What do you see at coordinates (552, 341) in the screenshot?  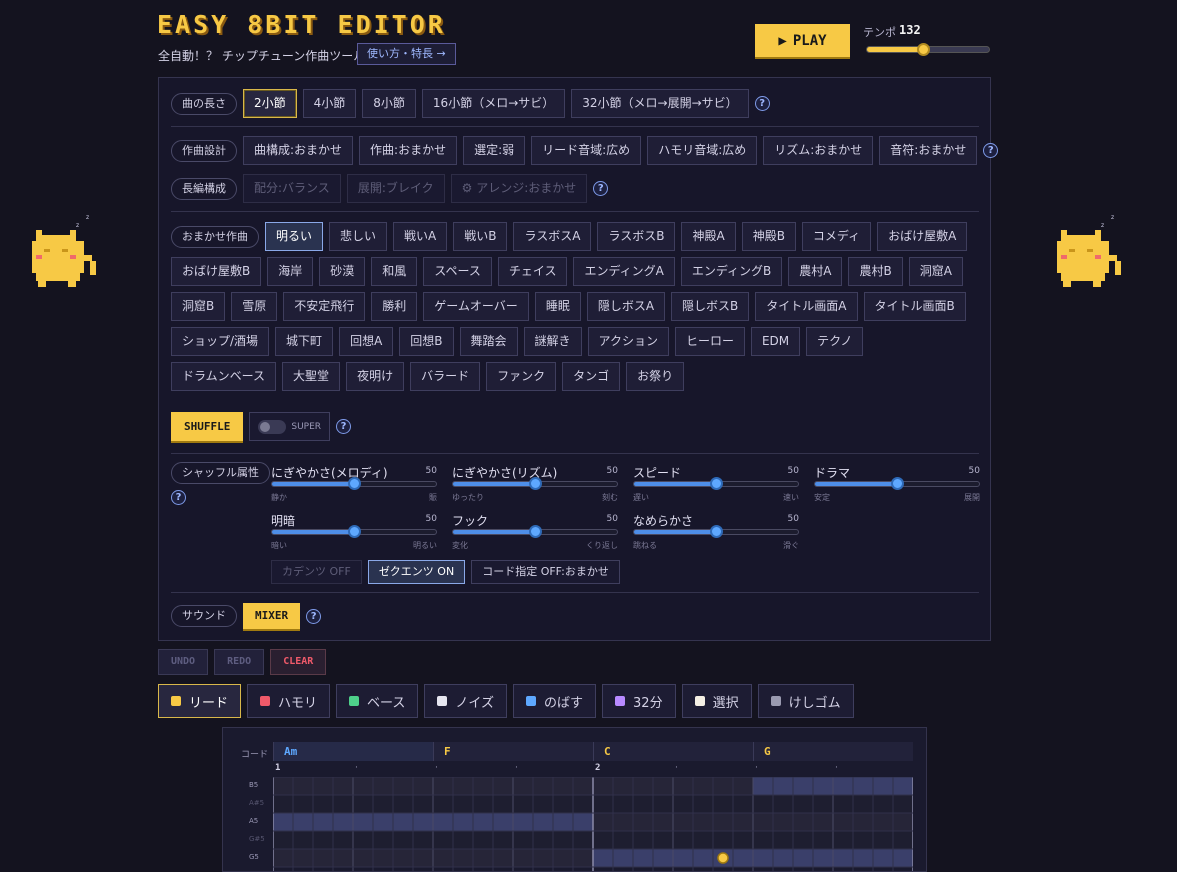 I see `style-option: 謎解き` at bounding box center [552, 341].